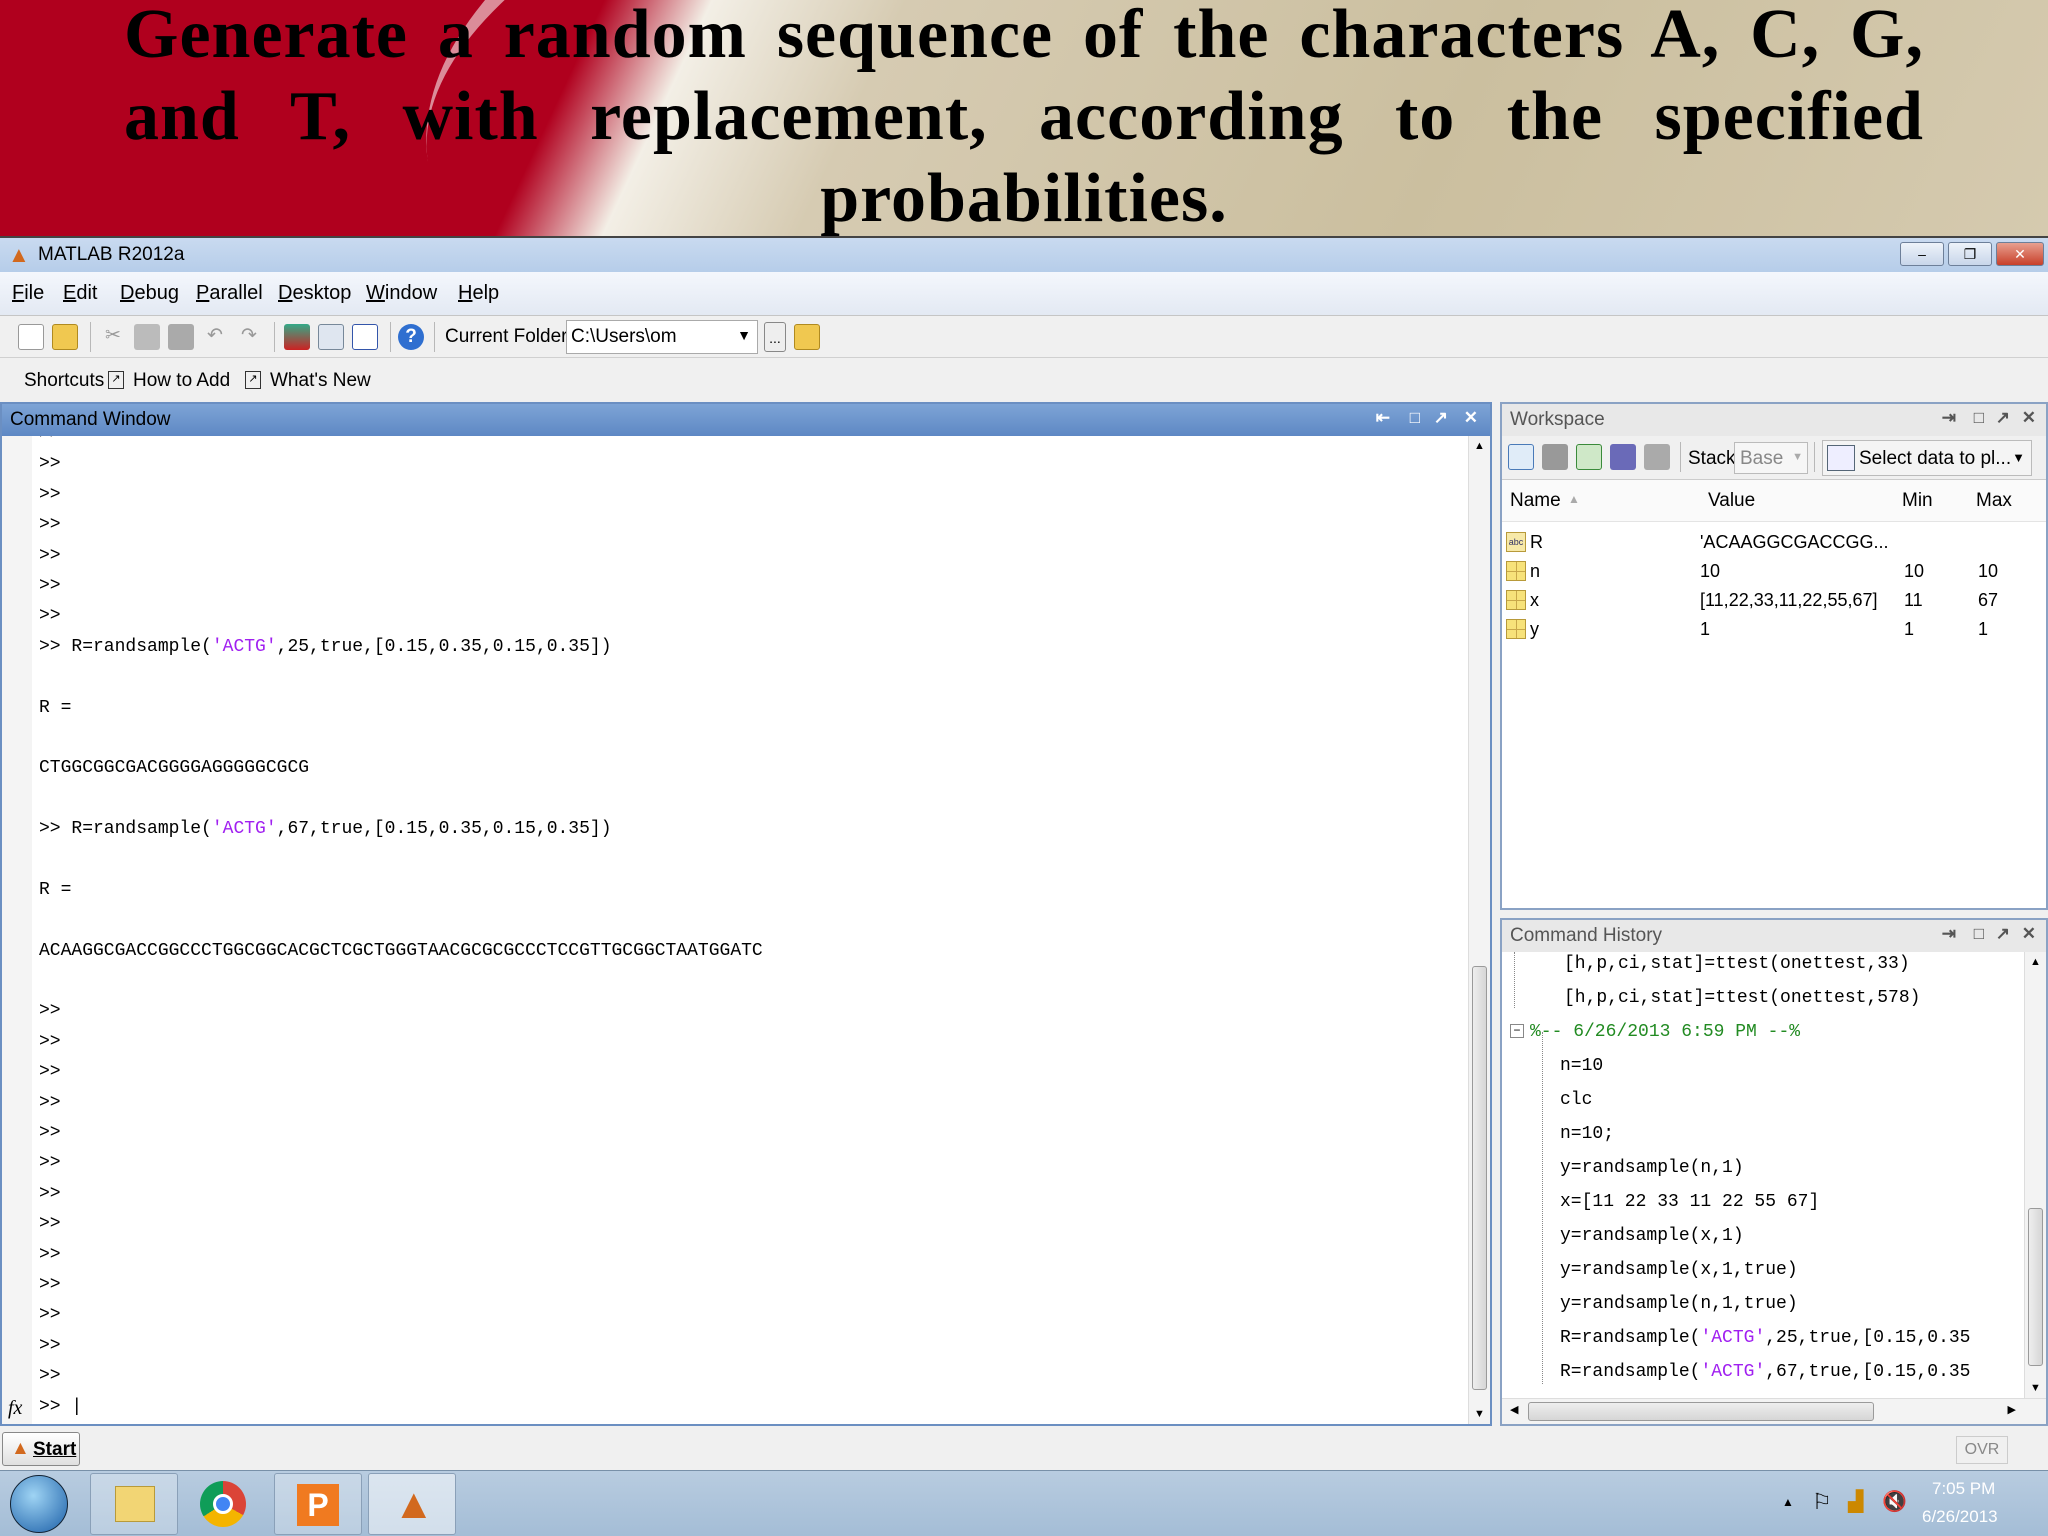 Image resolution: width=2048 pixels, height=1536 pixels. I want to click on scroll-right-icon: ▶, so click(2012, 1409).